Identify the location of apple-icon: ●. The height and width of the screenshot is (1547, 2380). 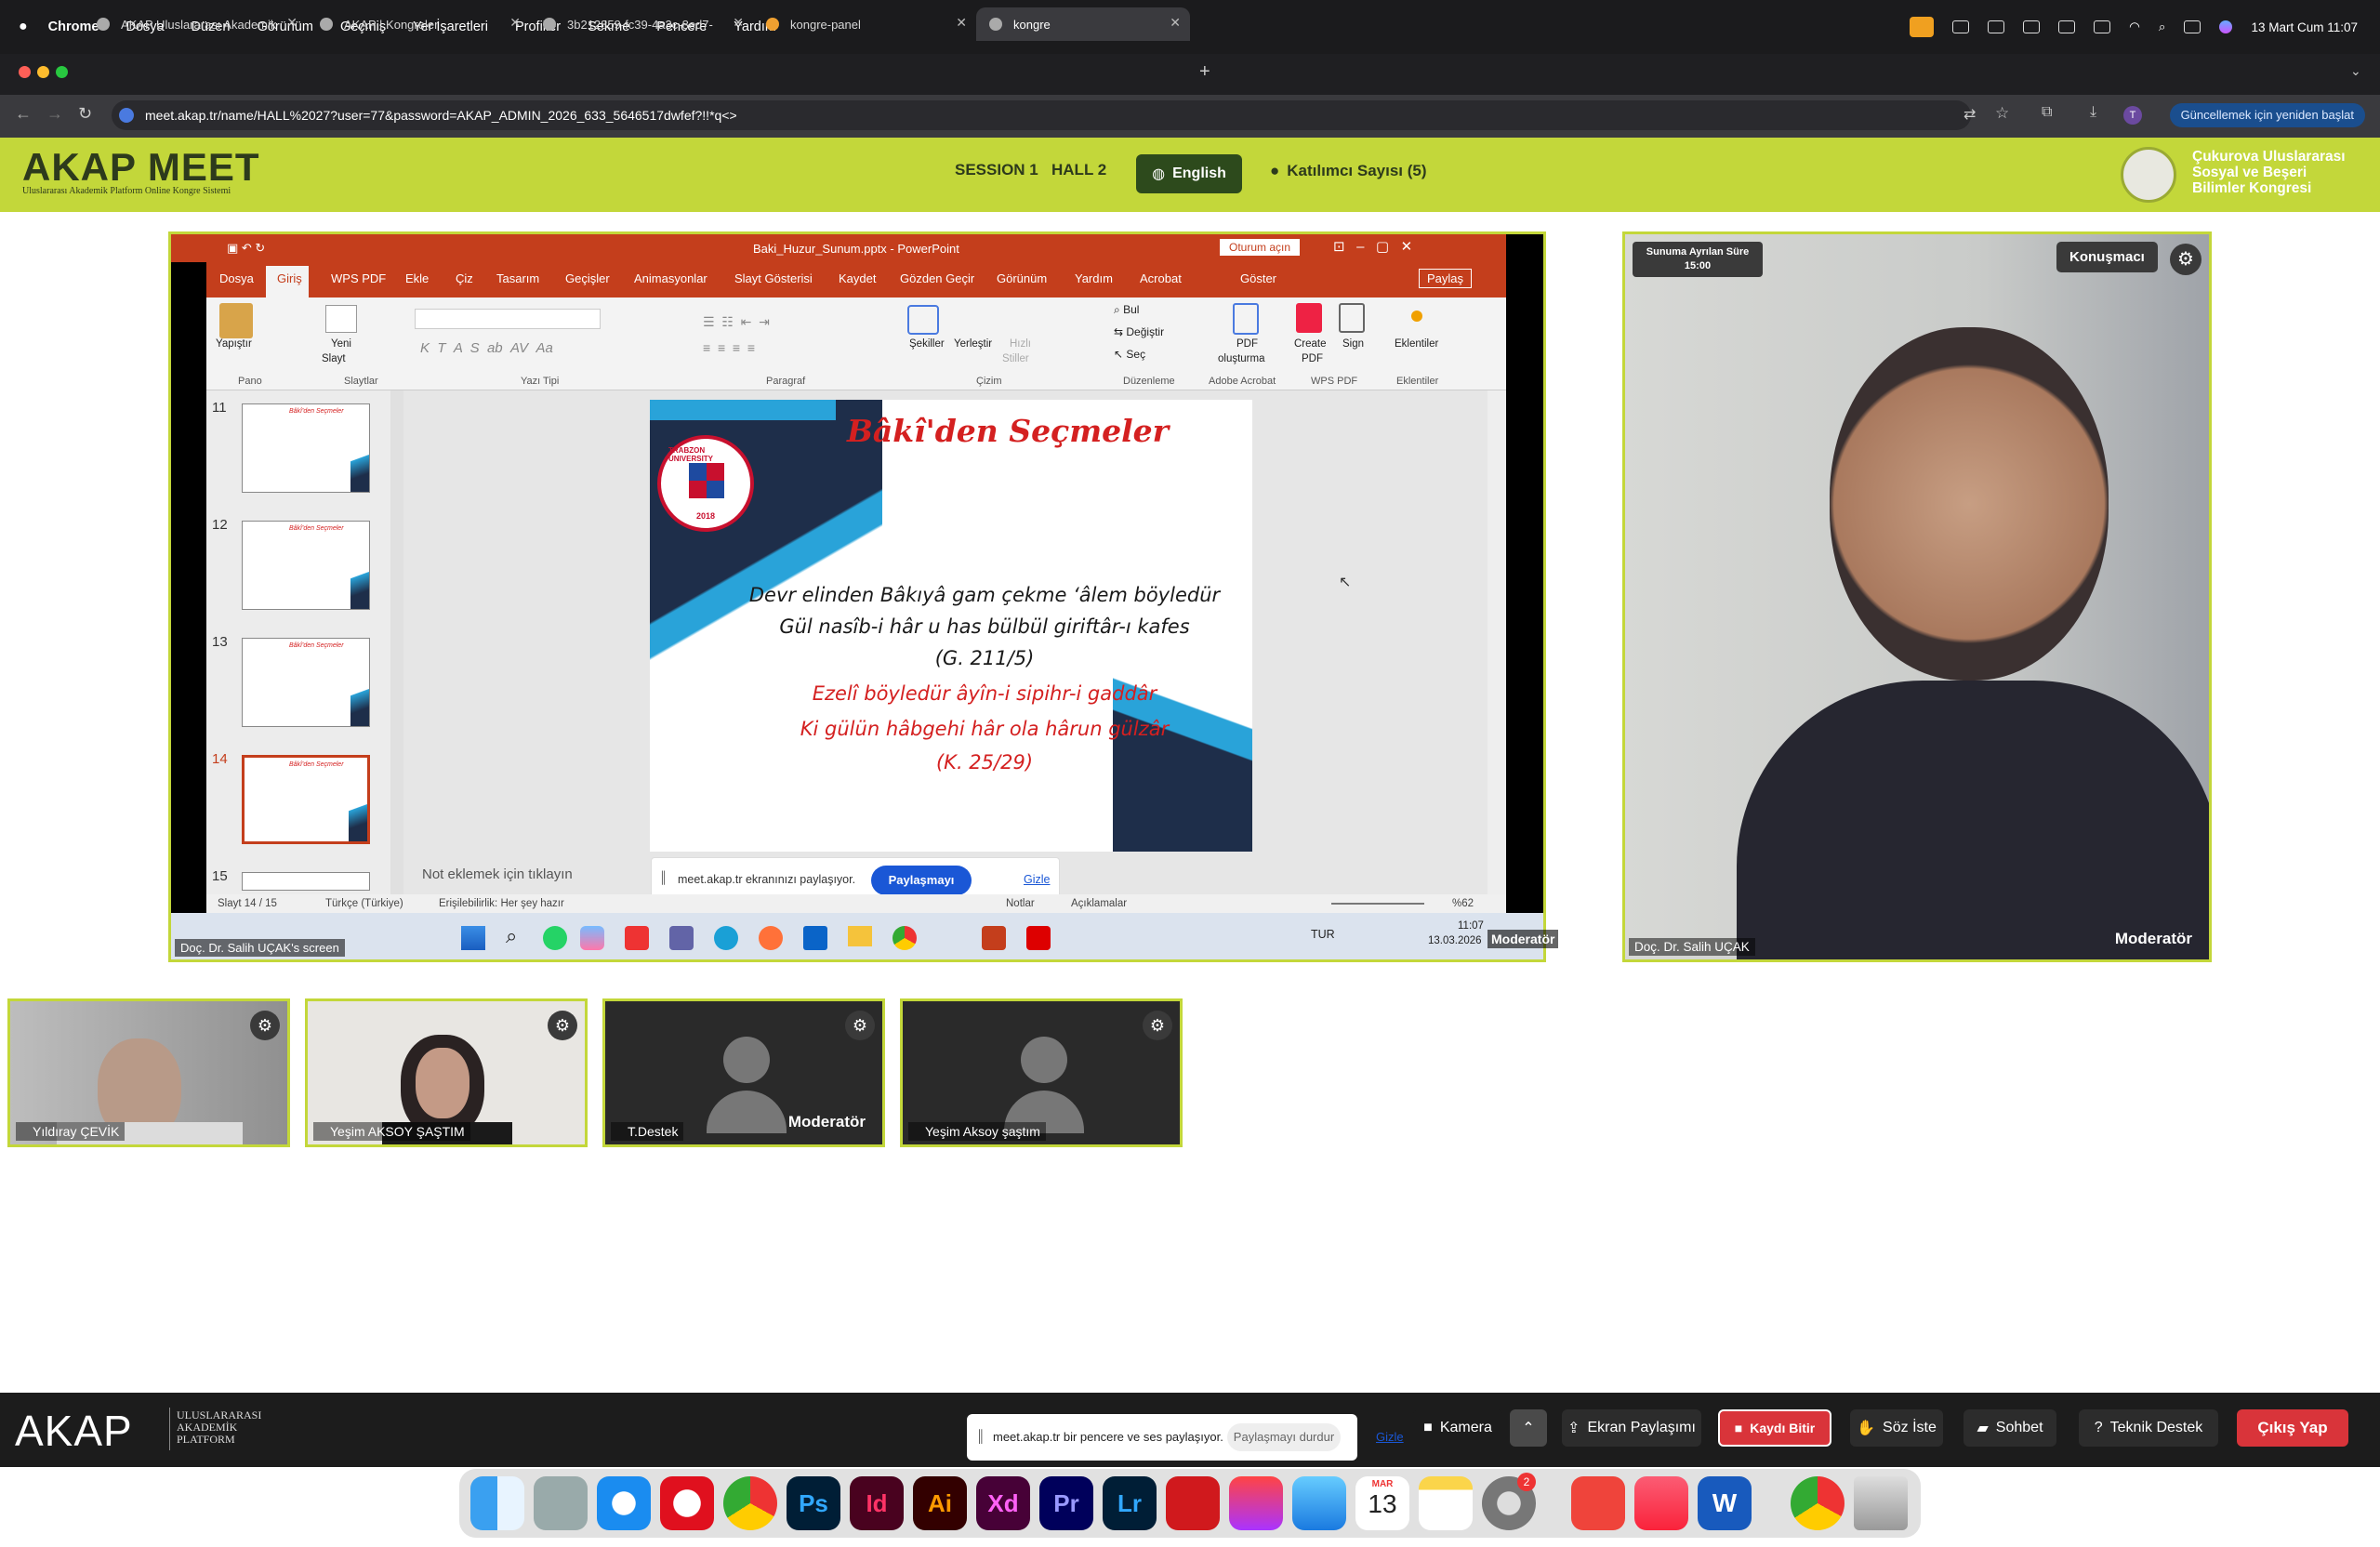
(23, 27).